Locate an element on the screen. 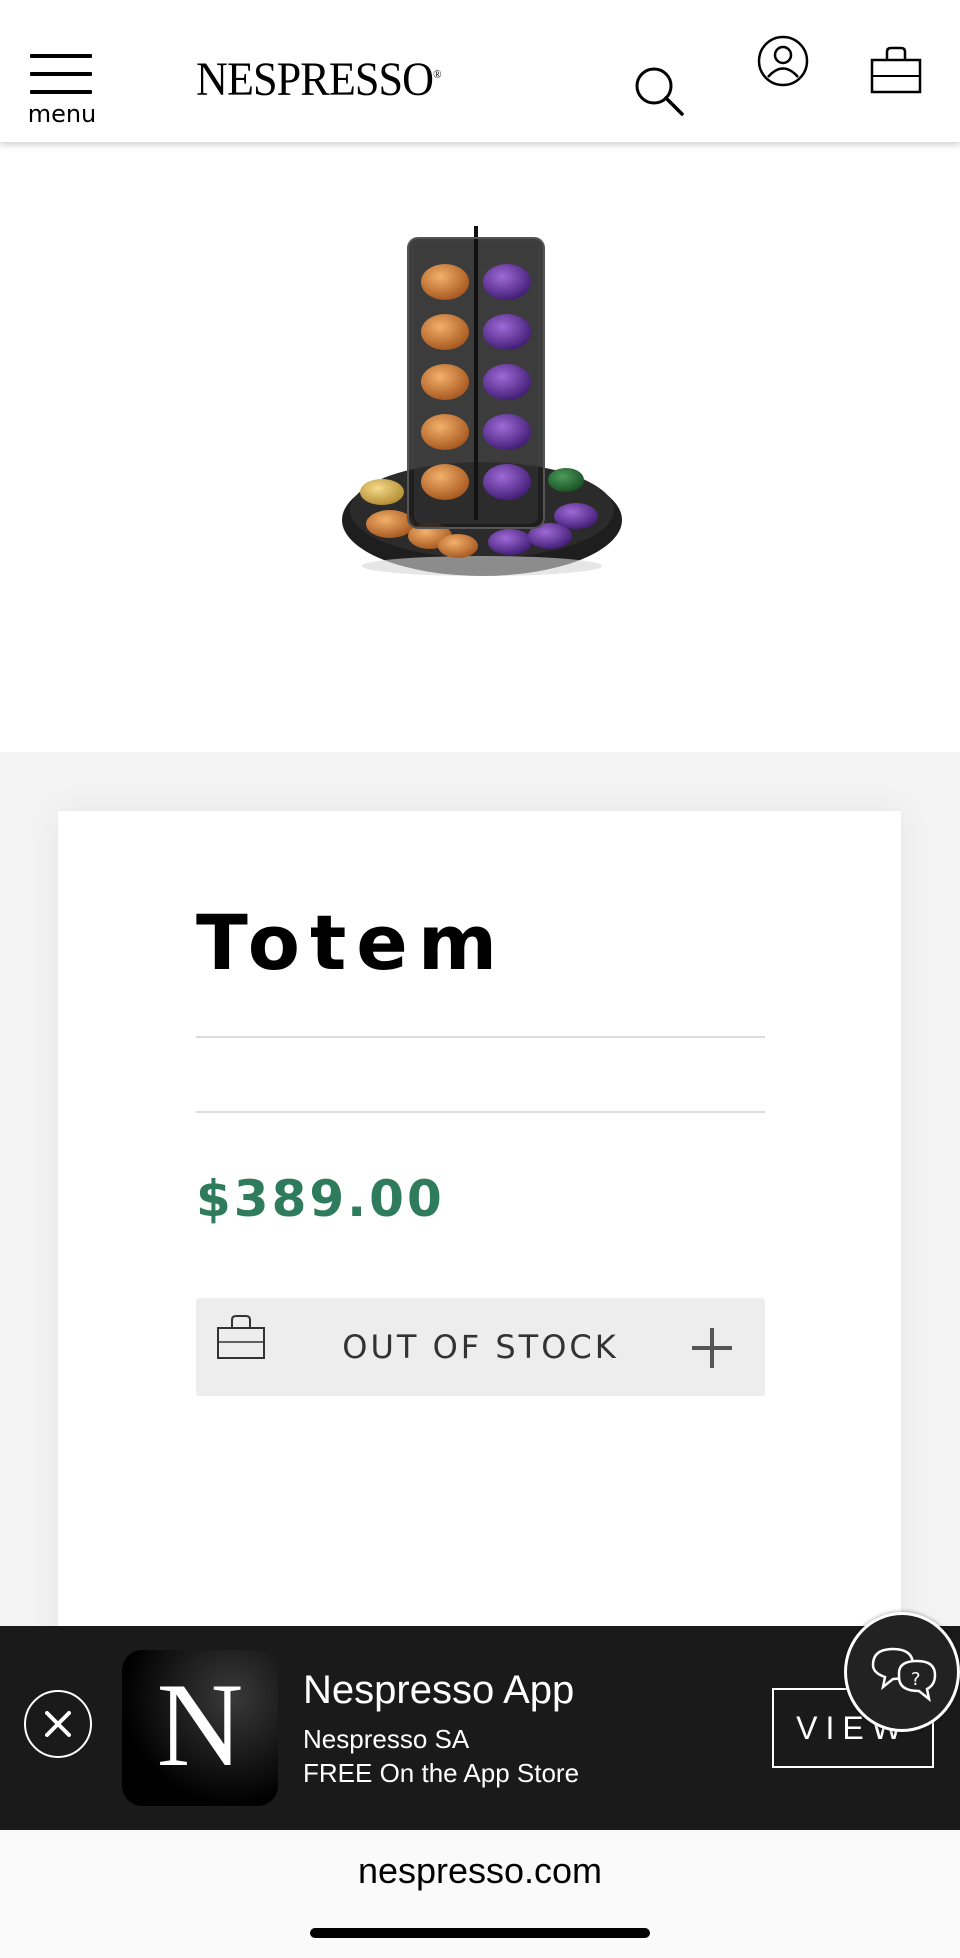 Image resolution: width=960 pixels, height=1958 pixels. url-text: nespresso.com is located at coordinates (480, 1870).